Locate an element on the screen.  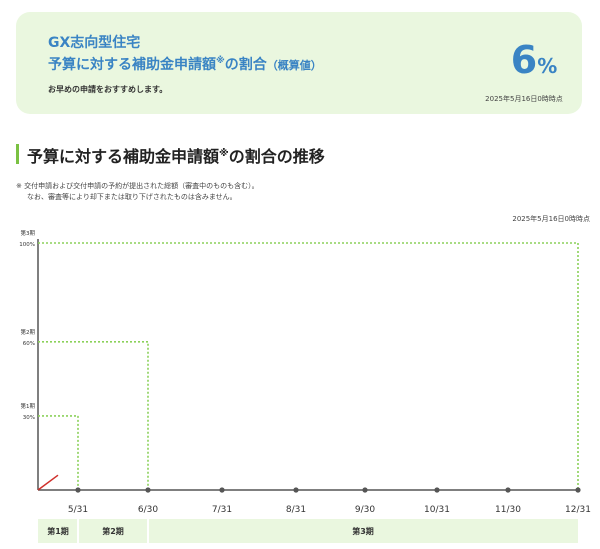
x-tick-label-5: 9/30 is located at coordinates (365, 510).